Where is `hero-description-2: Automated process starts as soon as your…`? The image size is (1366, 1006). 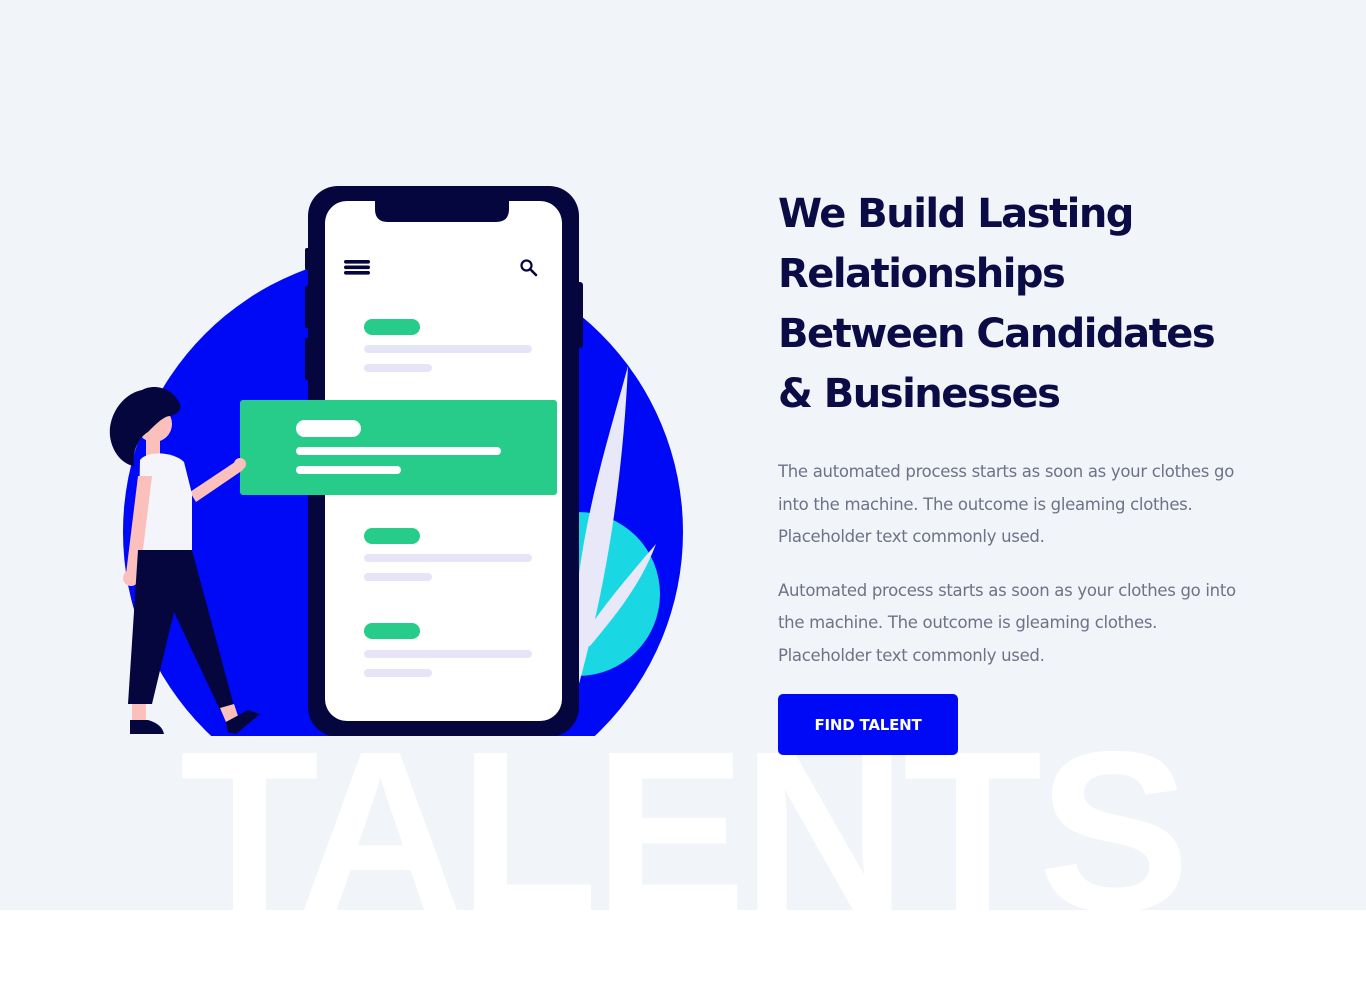
hero-description-2: Automated process starts as soon as your… is located at coordinates (1007, 622).